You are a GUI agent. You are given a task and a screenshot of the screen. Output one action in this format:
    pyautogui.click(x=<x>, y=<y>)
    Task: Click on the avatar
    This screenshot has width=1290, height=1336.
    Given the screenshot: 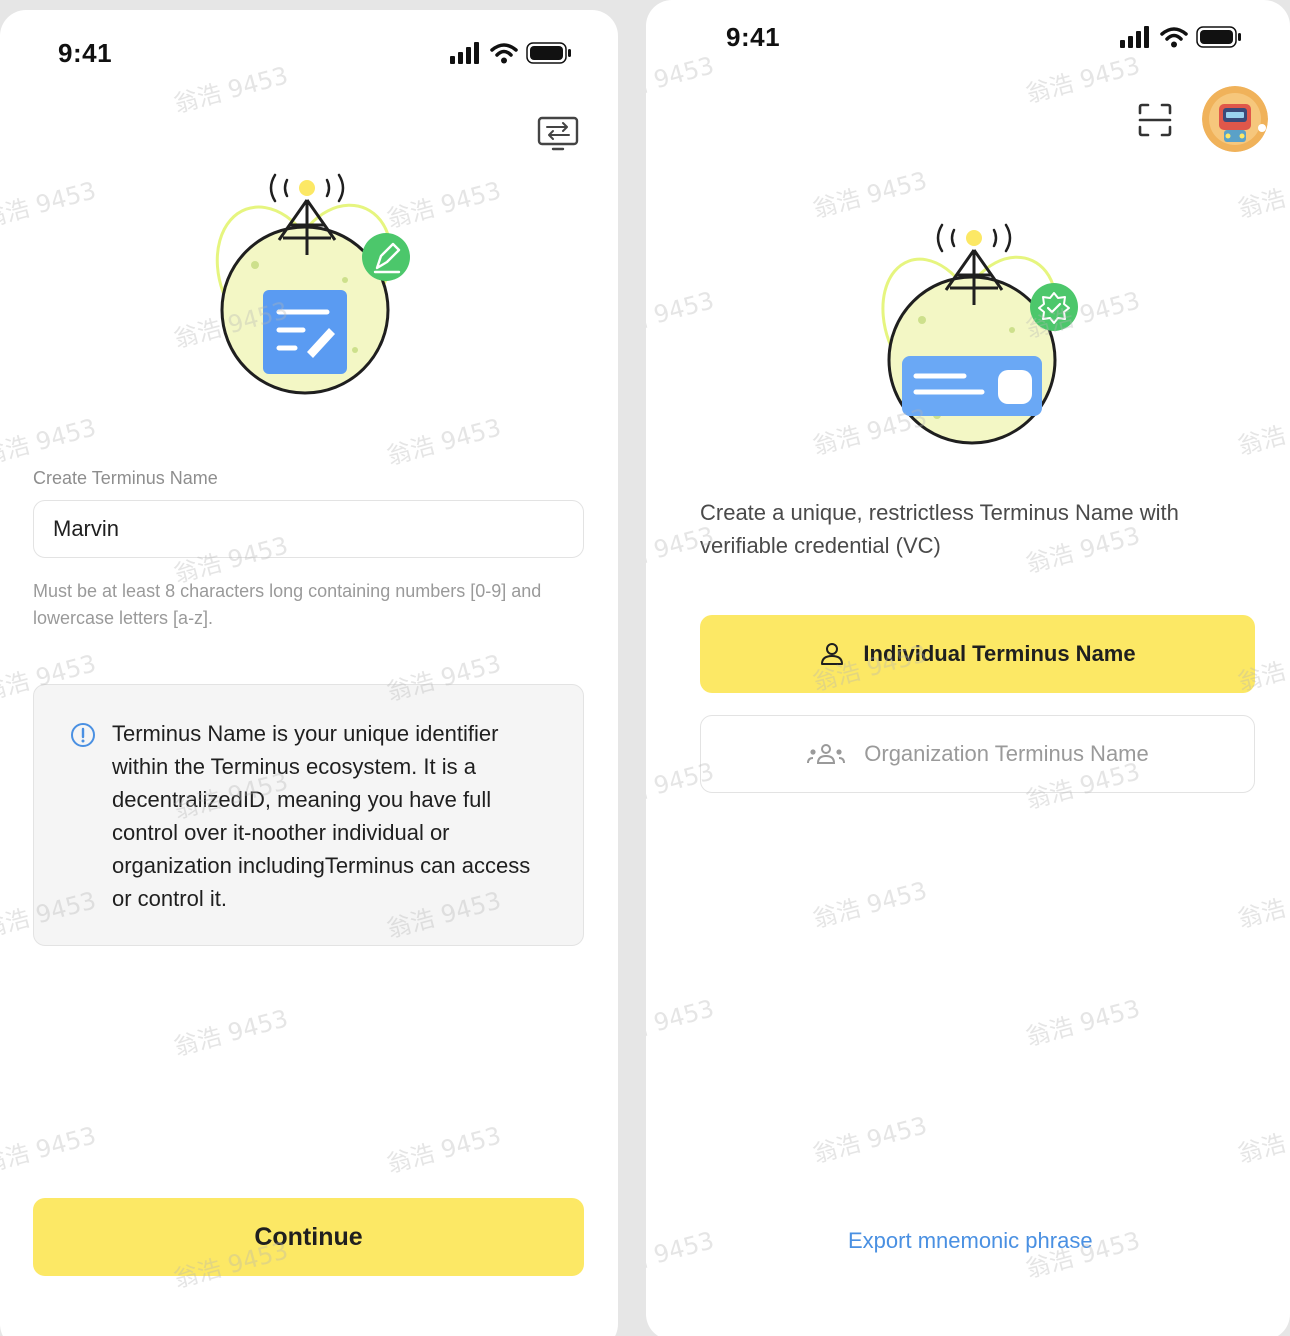 What is the action you would take?
    pyautogui.click(x=1235, y=119)
    